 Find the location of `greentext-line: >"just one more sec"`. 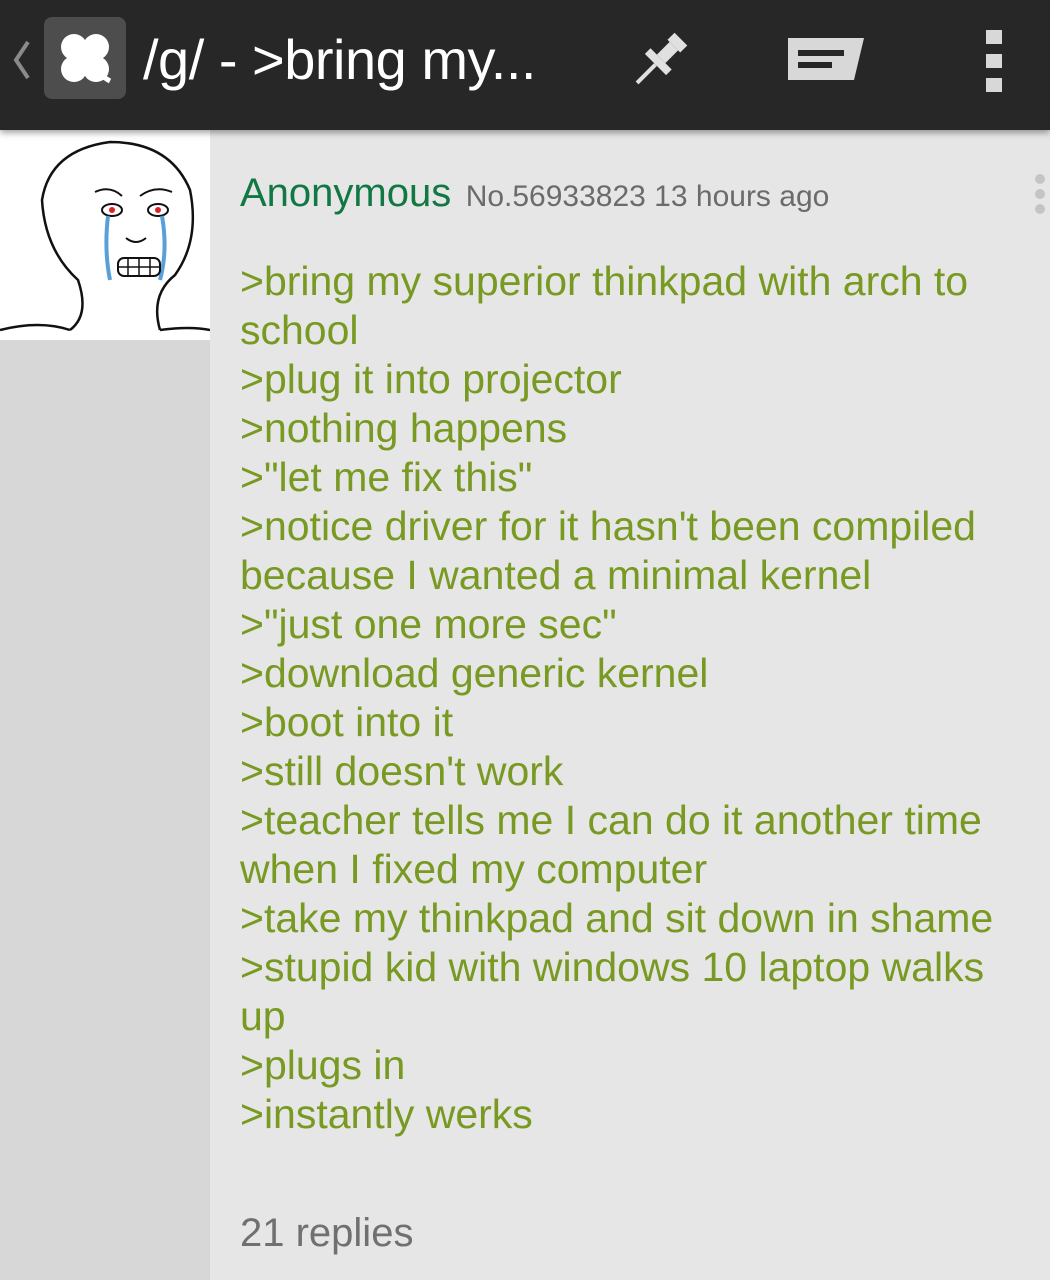

greentext-line: >"just one more sec" is located at coordinates (428, 624).